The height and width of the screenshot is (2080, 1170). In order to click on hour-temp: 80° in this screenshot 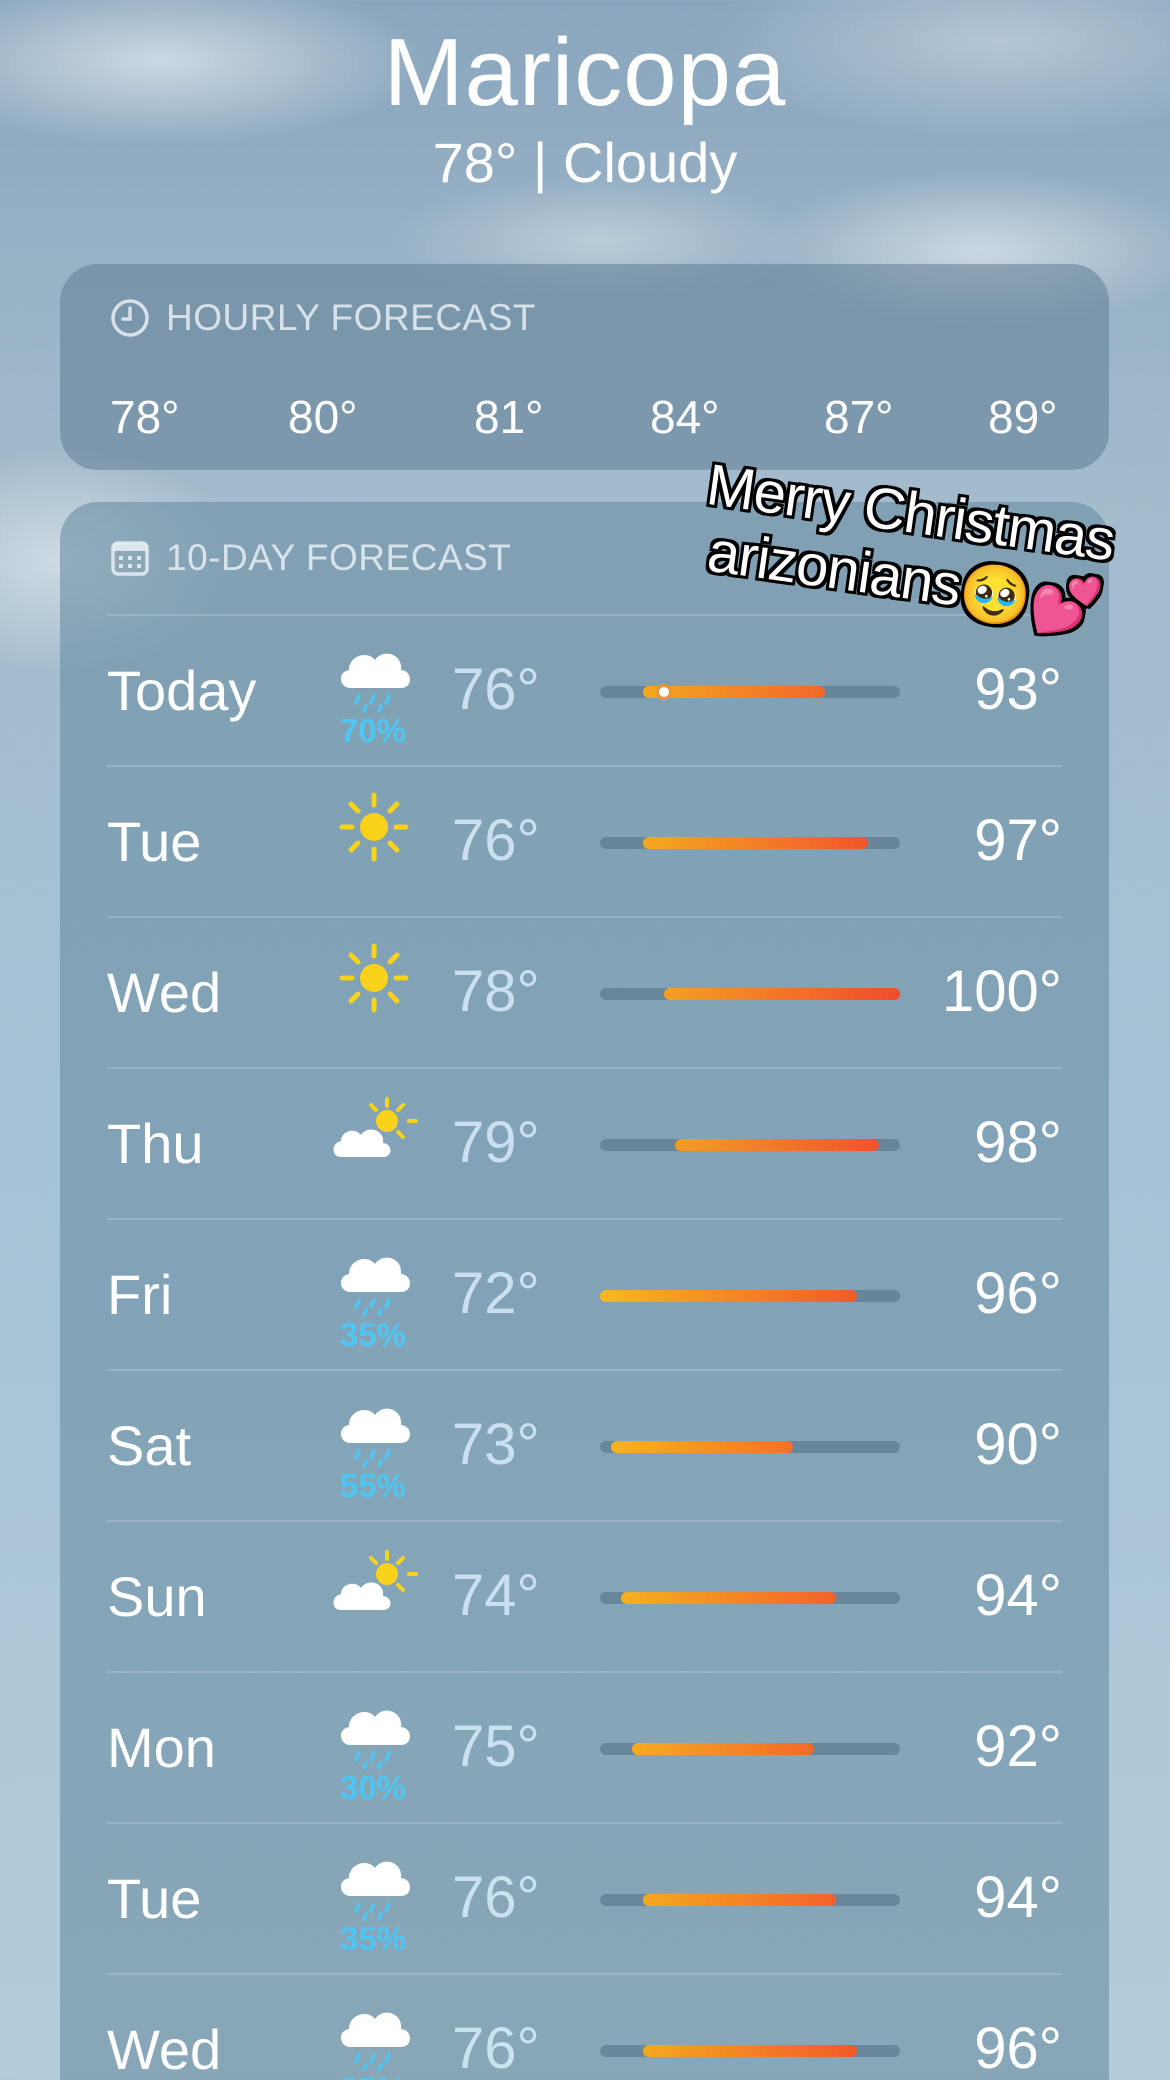, I will do `click(323, 417)`.